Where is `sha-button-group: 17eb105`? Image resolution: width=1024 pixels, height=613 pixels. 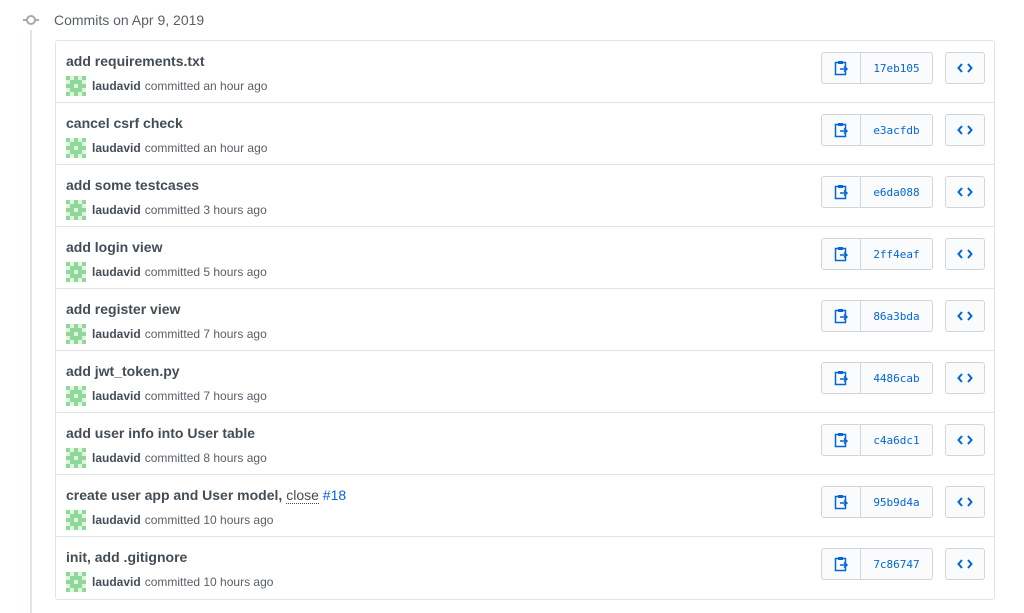 sha-button-group: 17eb105 is located at coordinates (877, 68).